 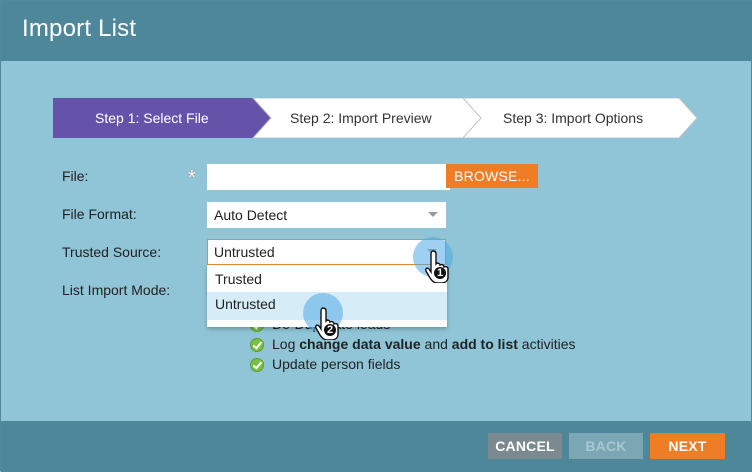 What do you see at coordinates (326, 215) in the screenshot?
I see `file-format-select: Auto Detect` at bounding box center [326, 215].